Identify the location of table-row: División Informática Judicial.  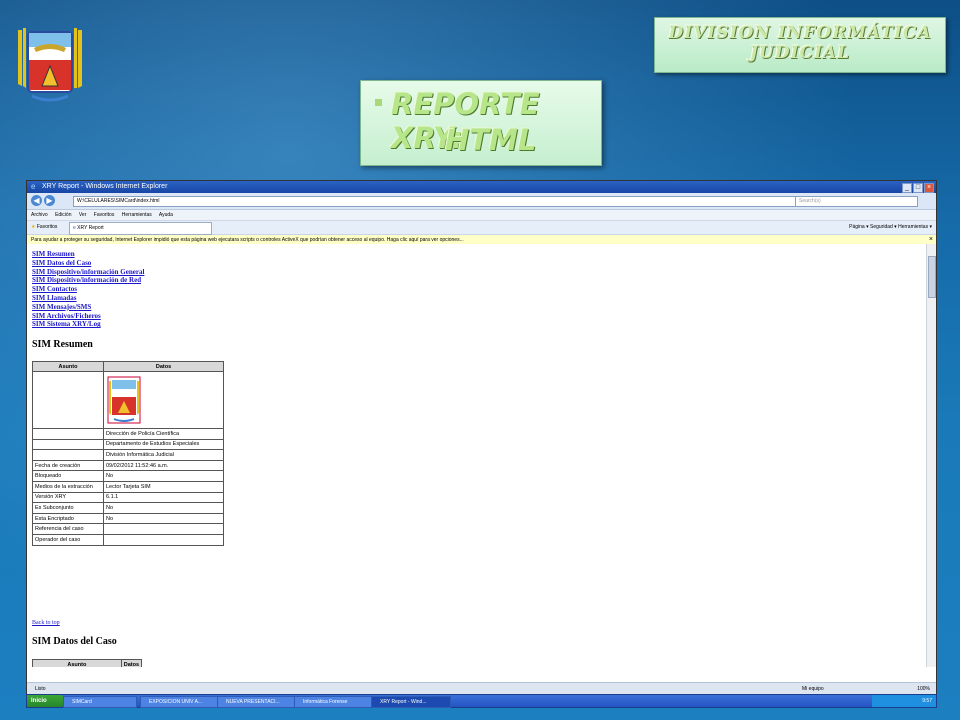
(128, 455).